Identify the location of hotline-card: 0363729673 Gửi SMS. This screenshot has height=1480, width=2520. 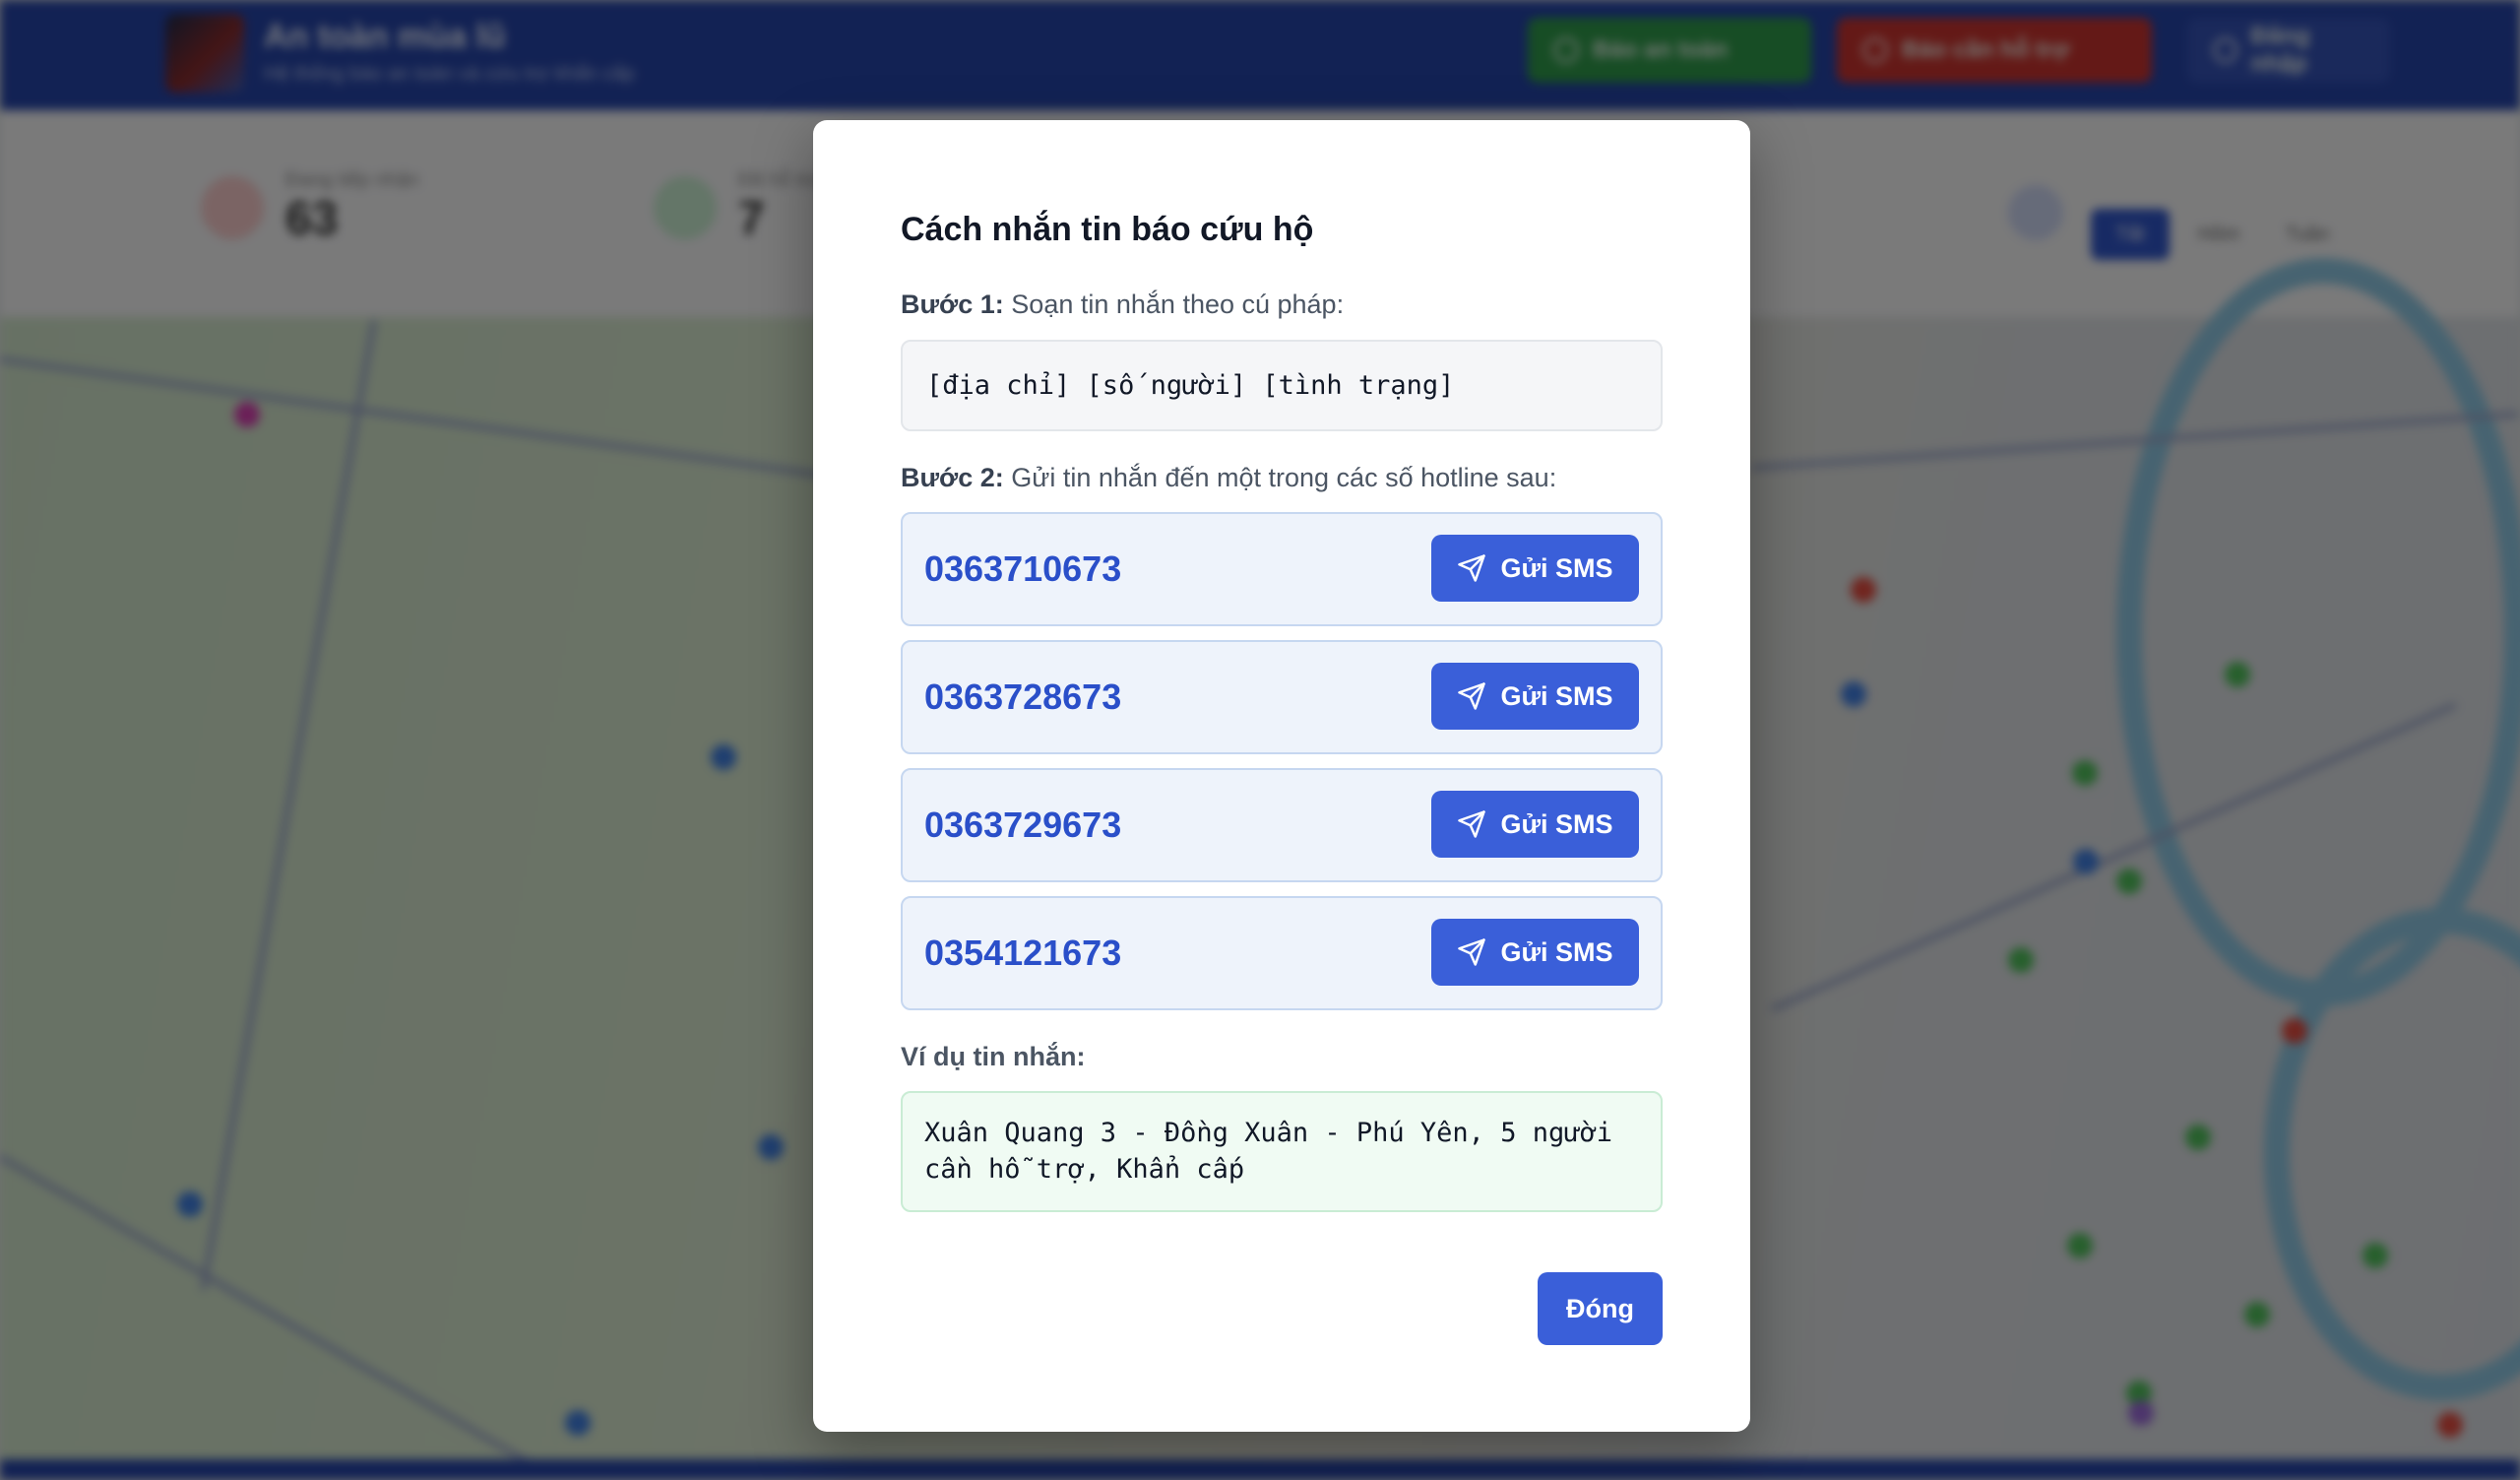
(1282, 825).